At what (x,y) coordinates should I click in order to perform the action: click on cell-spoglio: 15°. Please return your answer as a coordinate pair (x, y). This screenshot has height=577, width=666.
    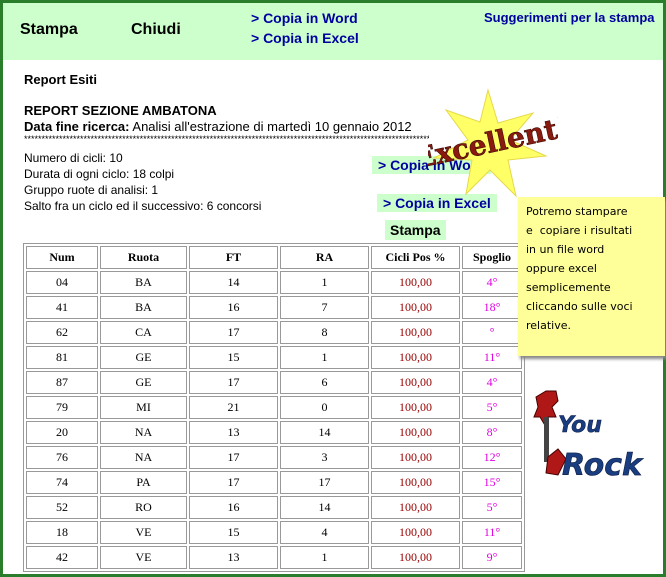
    Looking at the image, I should click on (492, 482).